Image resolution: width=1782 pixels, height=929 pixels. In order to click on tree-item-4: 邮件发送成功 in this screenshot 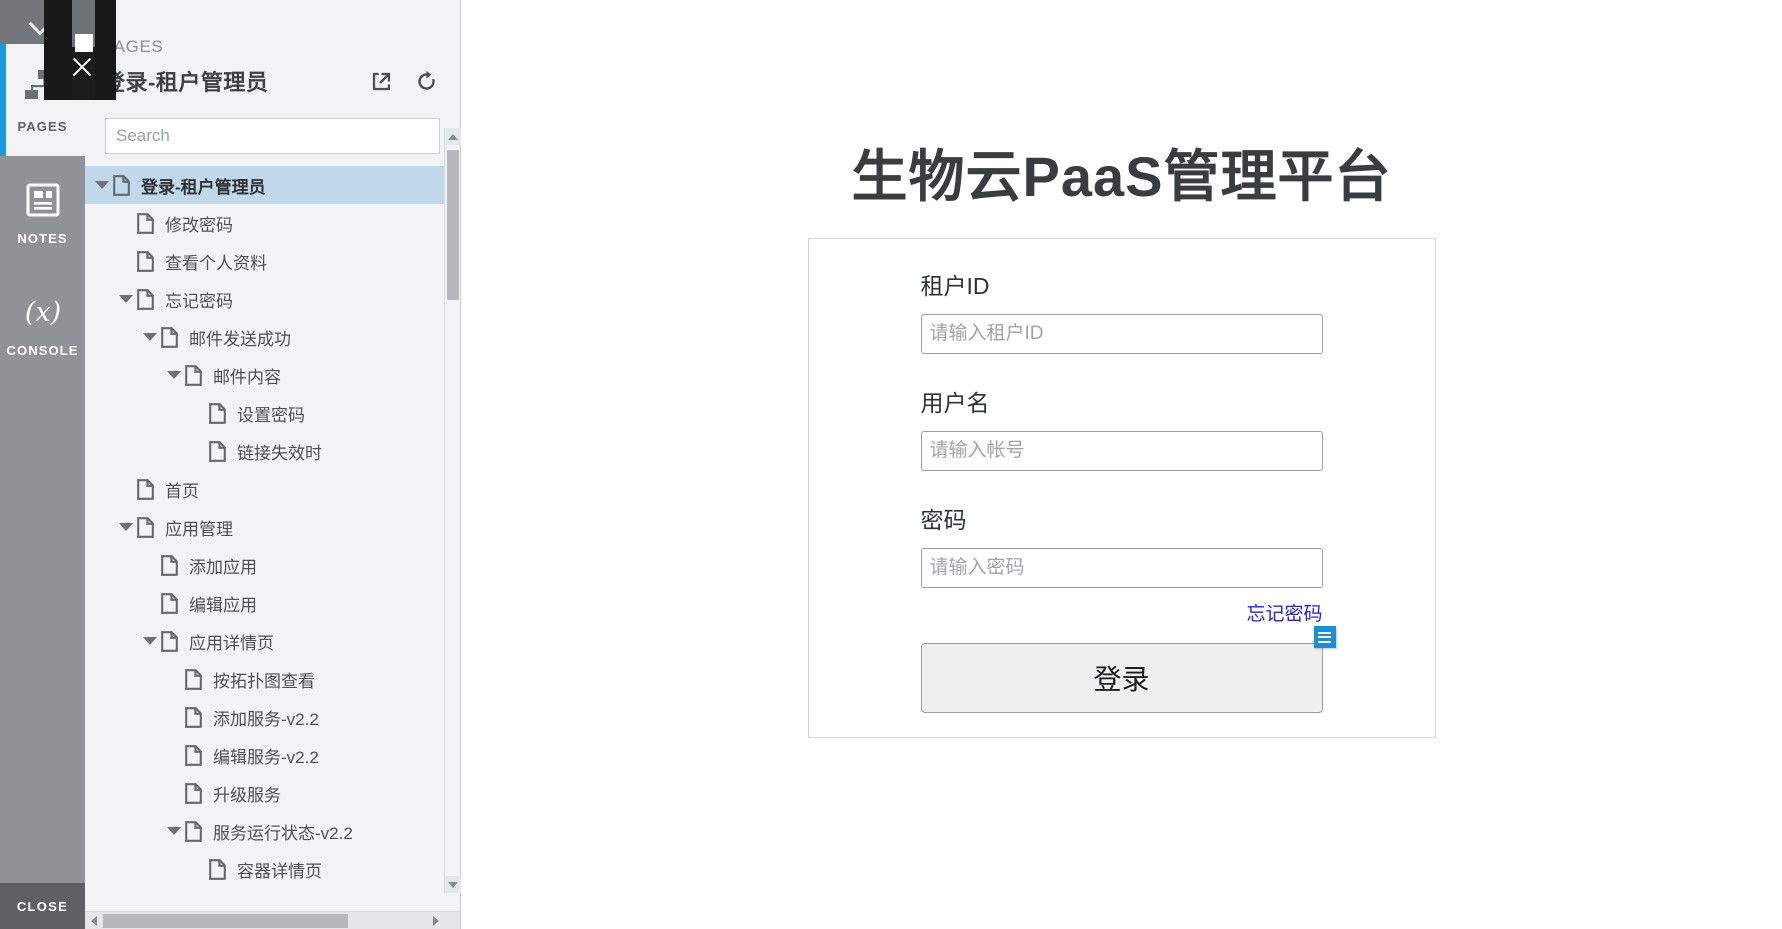, I will do `click(272, 337)`.